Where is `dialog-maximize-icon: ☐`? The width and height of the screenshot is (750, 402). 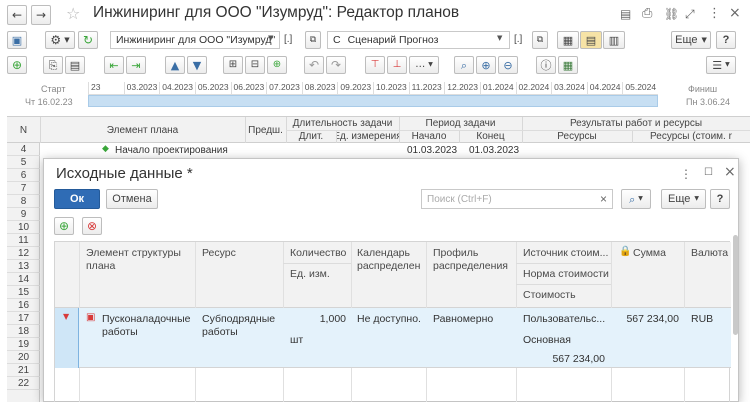 dialog-maximize-icon: ☐ is located at coordinates (708, 173).